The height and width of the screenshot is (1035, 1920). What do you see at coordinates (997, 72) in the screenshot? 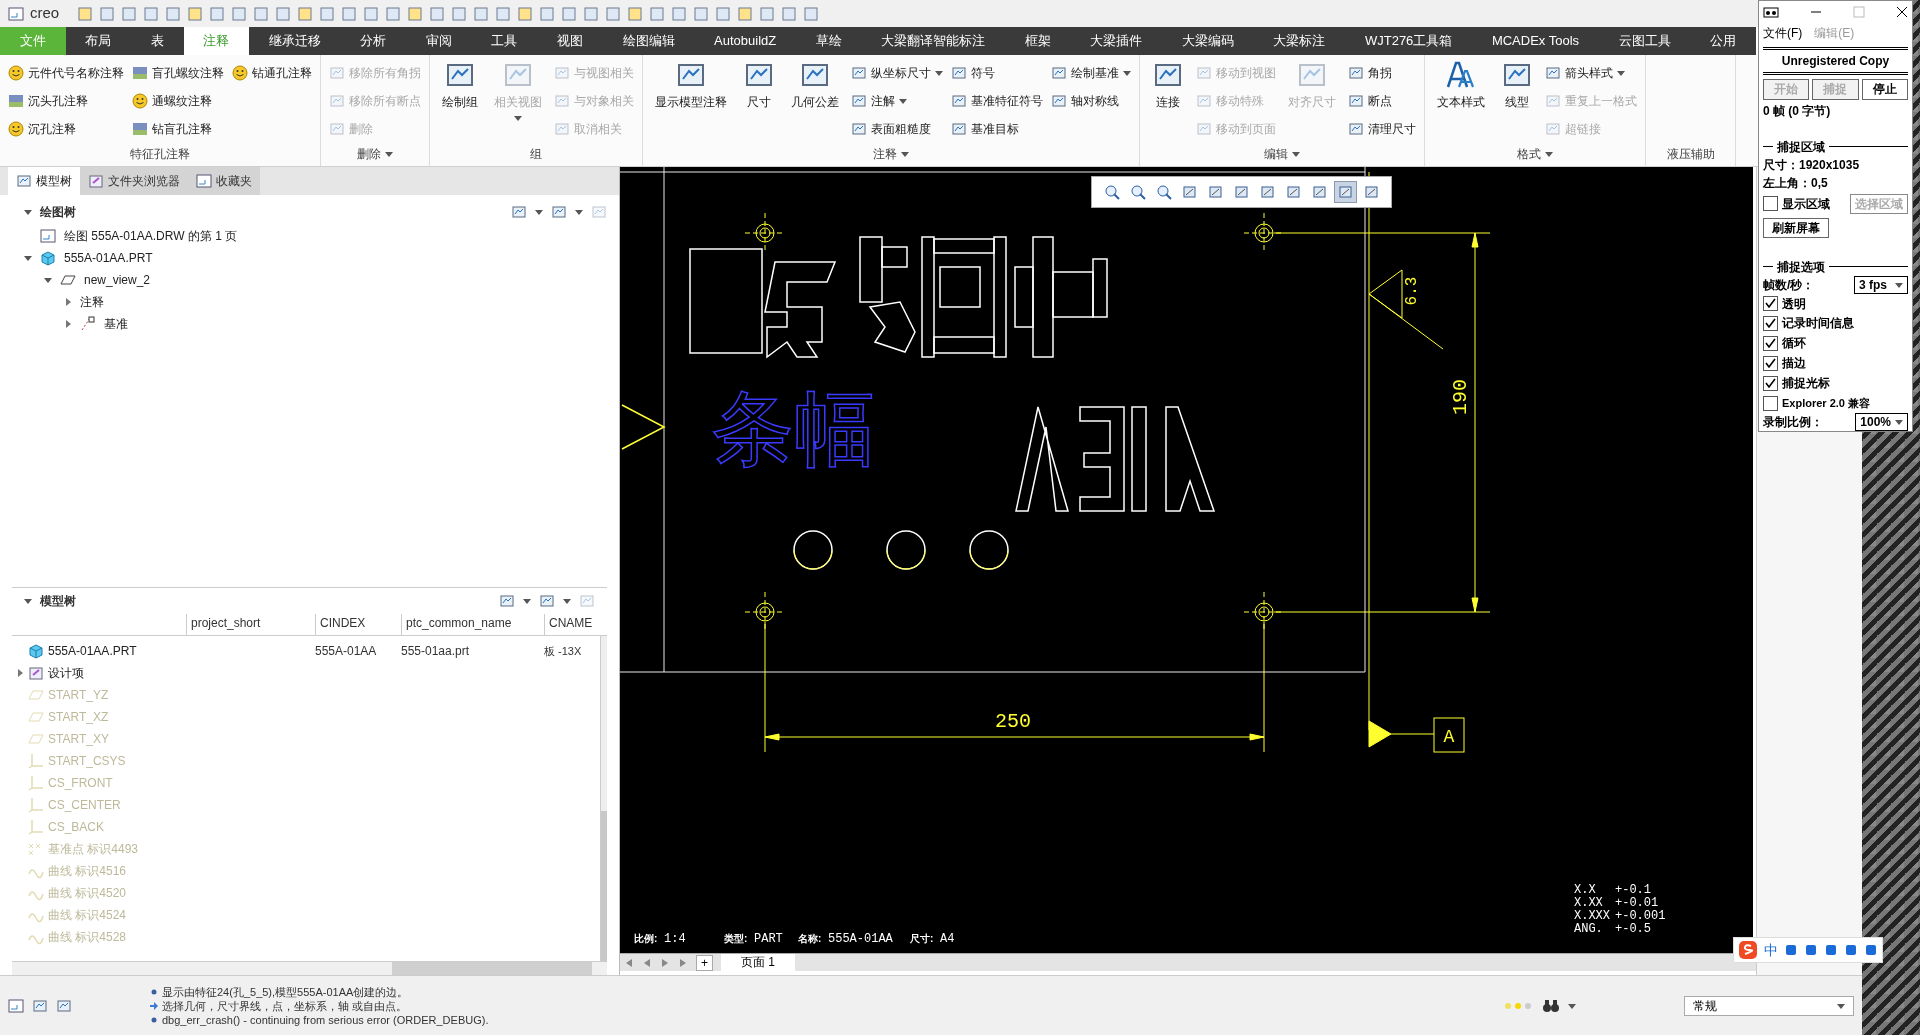
I see `ribbon-button: 符号` at bounding box center [997, 72].